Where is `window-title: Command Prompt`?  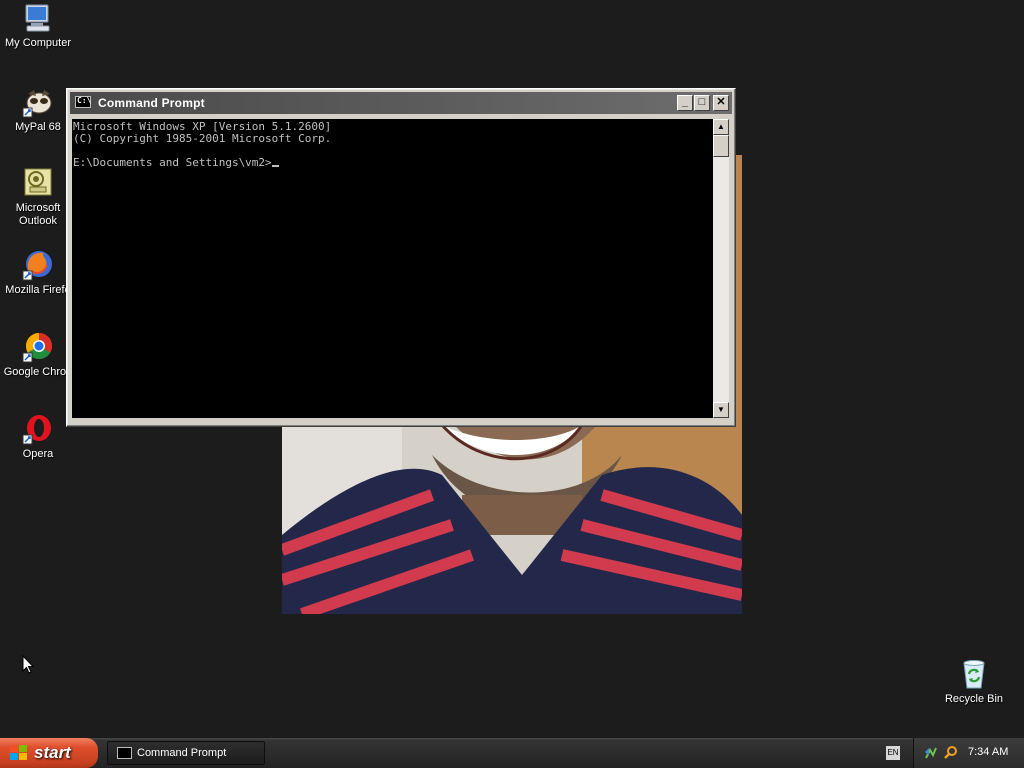 window-title: Command Prompt is located at coordinates (151, 103).